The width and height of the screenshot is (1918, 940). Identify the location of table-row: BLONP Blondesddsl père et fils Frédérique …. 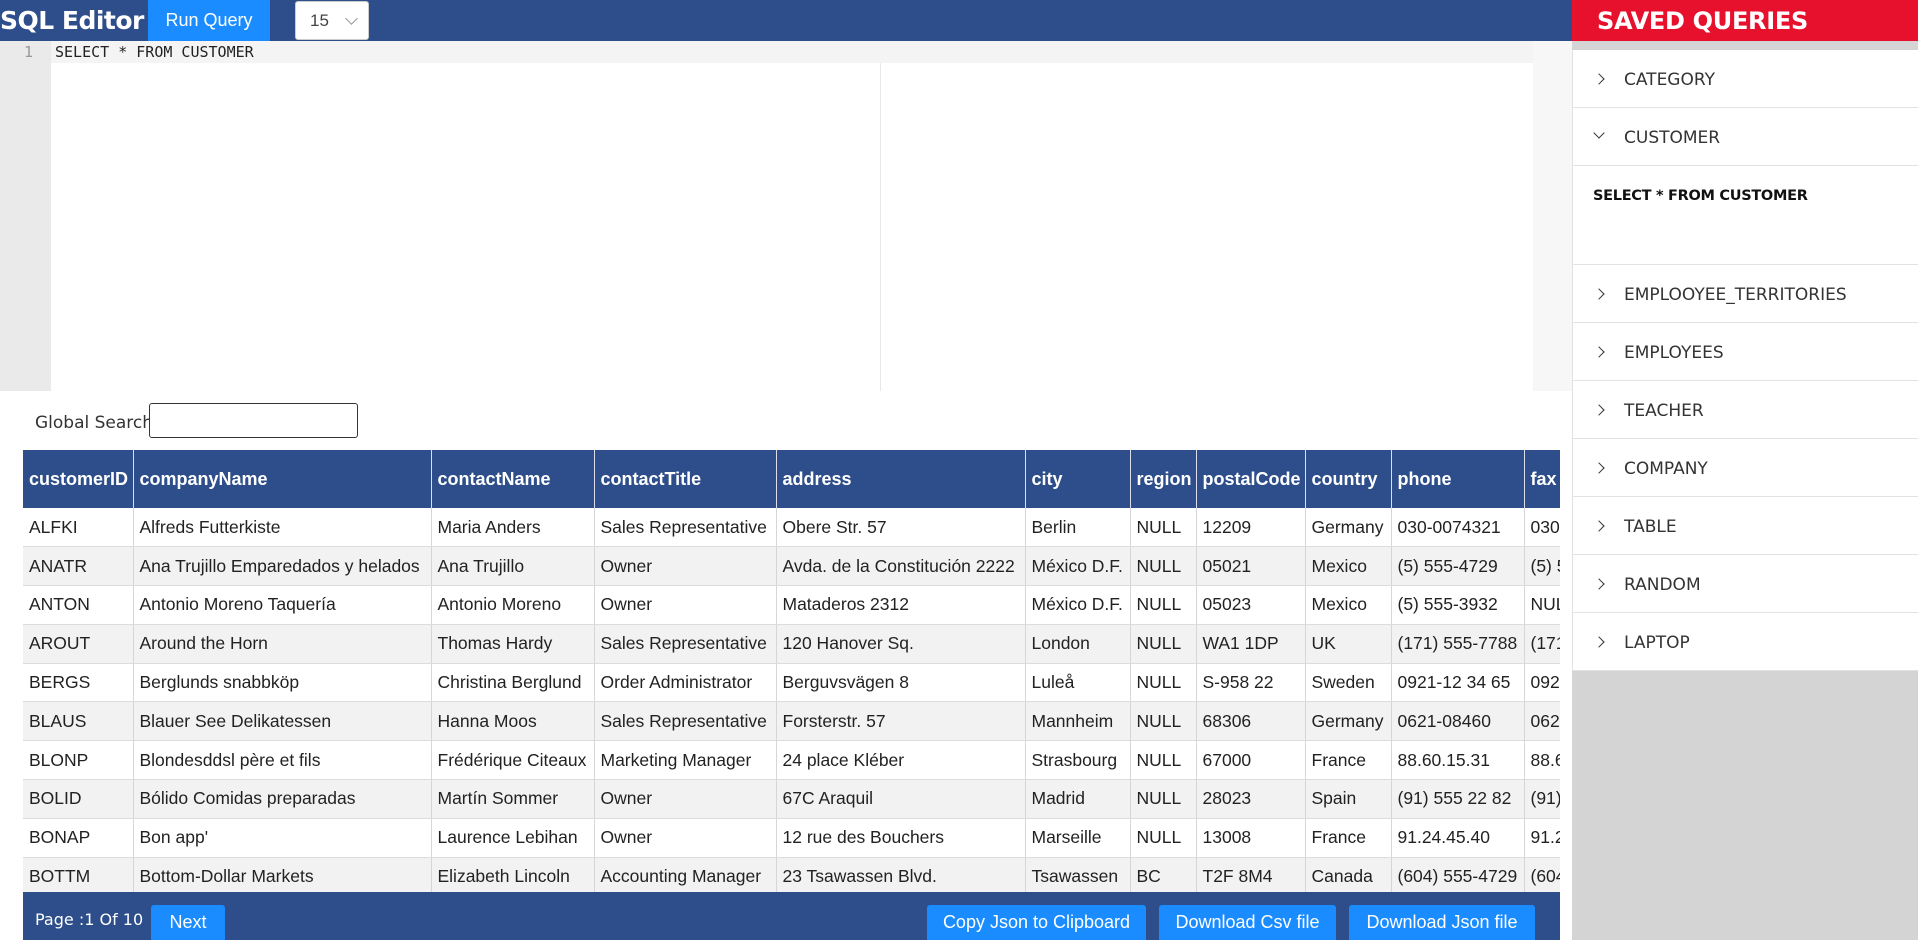
(791, 760).